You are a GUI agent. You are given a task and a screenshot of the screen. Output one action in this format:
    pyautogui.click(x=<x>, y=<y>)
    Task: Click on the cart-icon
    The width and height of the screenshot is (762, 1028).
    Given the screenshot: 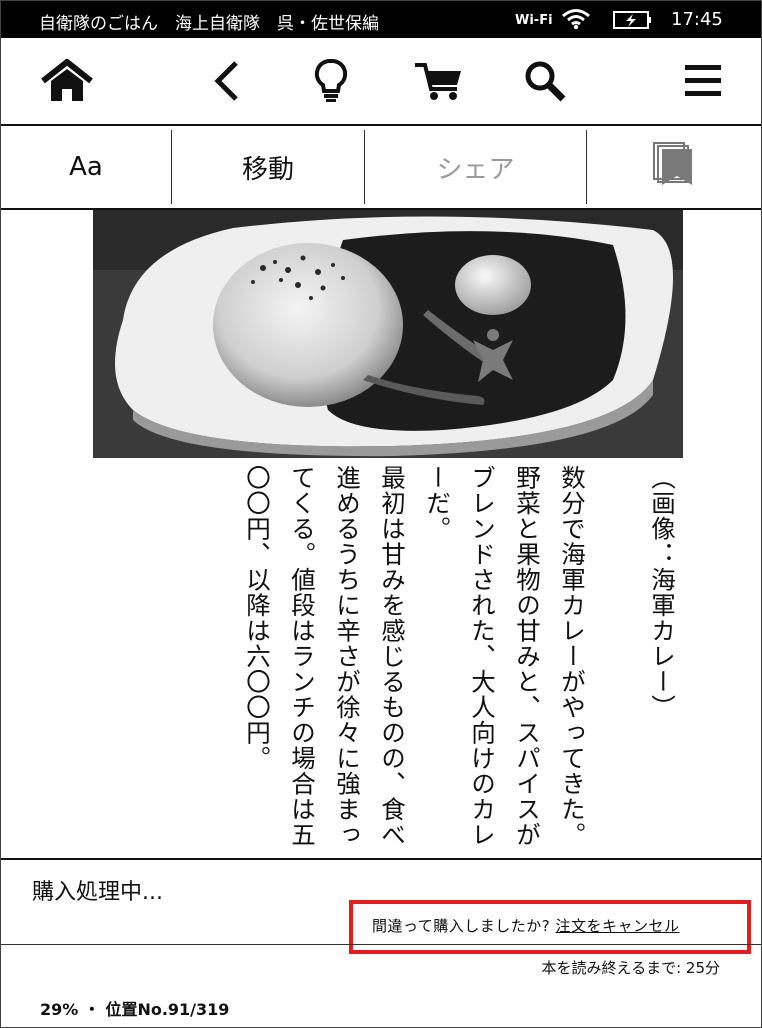 What is the action you would take?
    pyautogui.click(x=439, y=83)
    